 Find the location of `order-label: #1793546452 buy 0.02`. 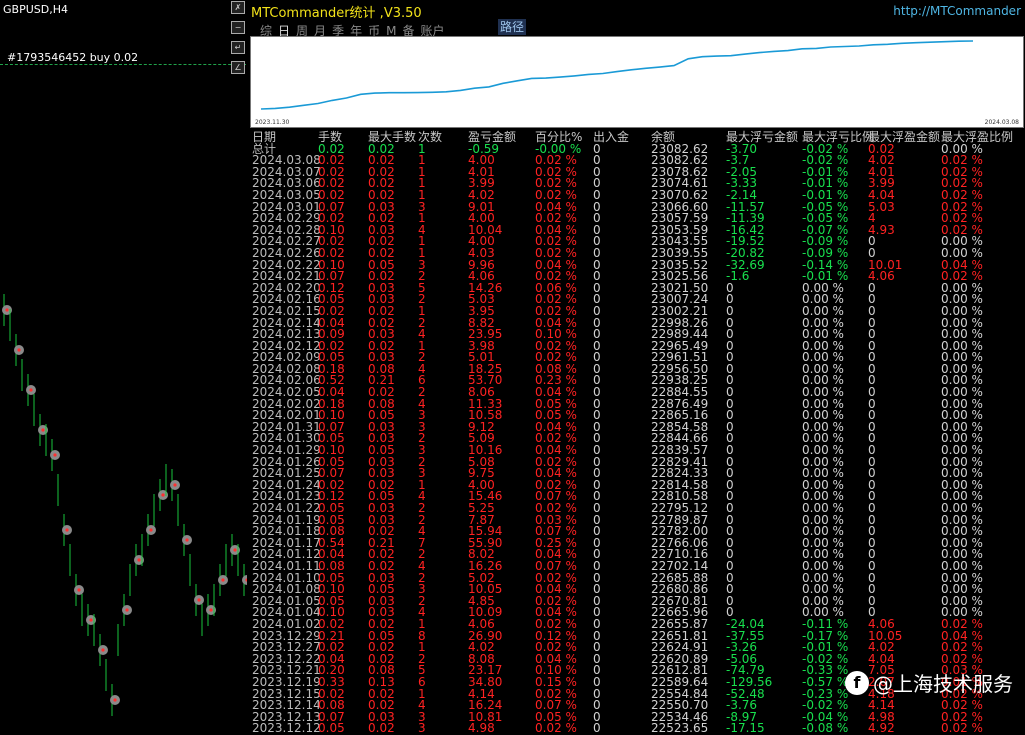

order-label: #1793546452 buy 0.02 is located at coordinates (73, 57).